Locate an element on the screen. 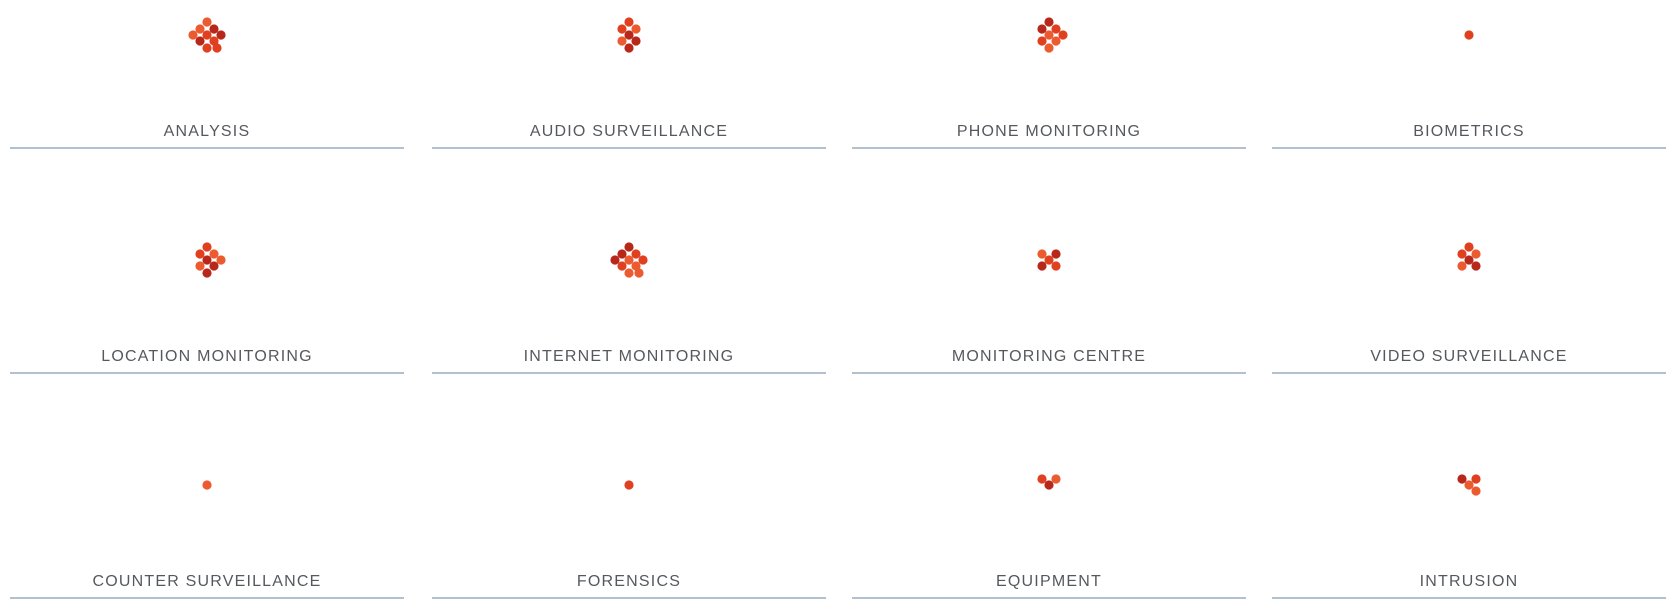  category-tile-analysis: ANALYSIS is located at coordinates (207, 75).